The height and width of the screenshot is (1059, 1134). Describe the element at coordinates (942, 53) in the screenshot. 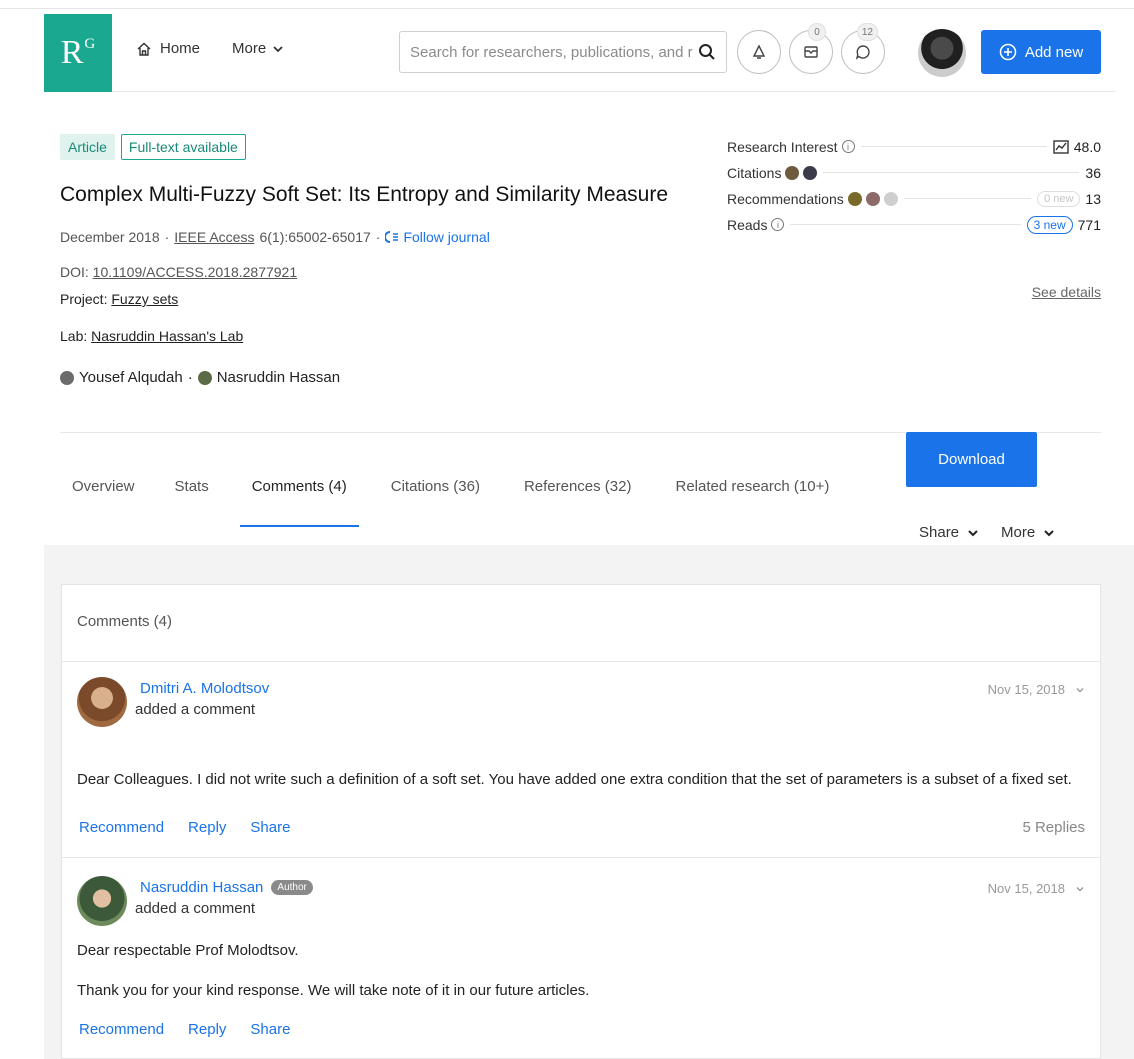

I see `profile-avatar` at that location.